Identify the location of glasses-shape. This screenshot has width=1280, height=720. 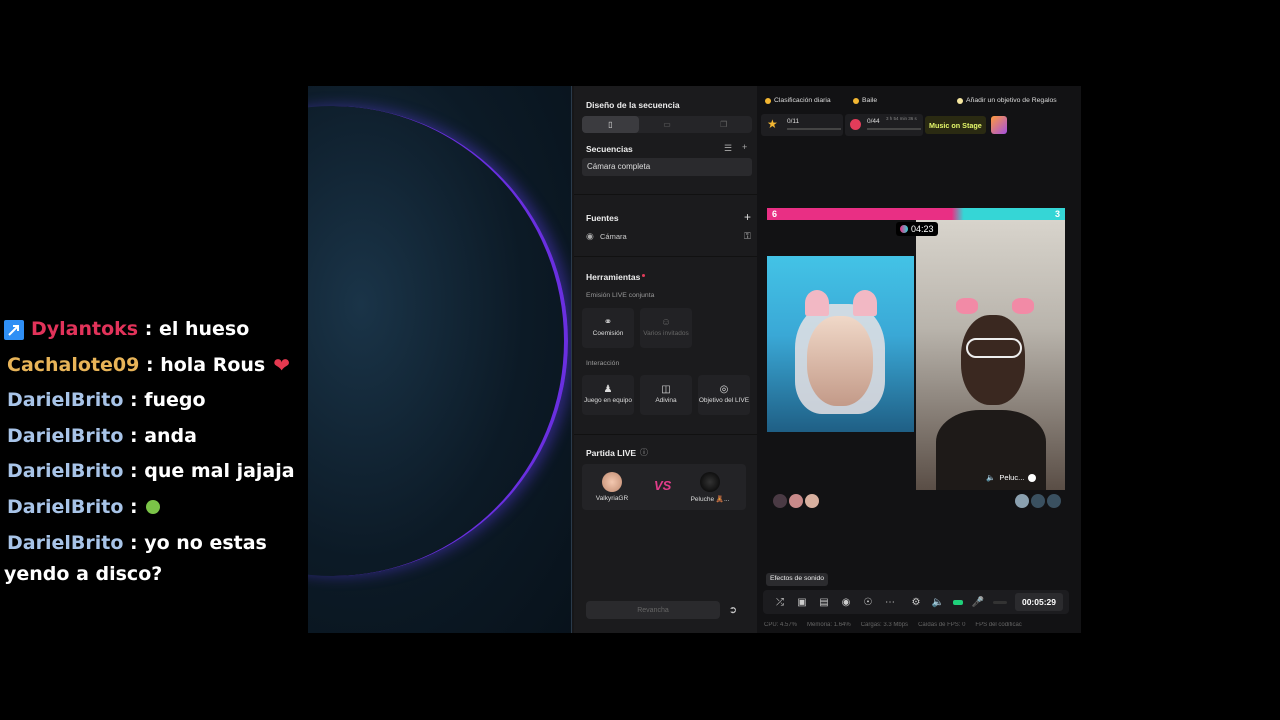
(994, 348).